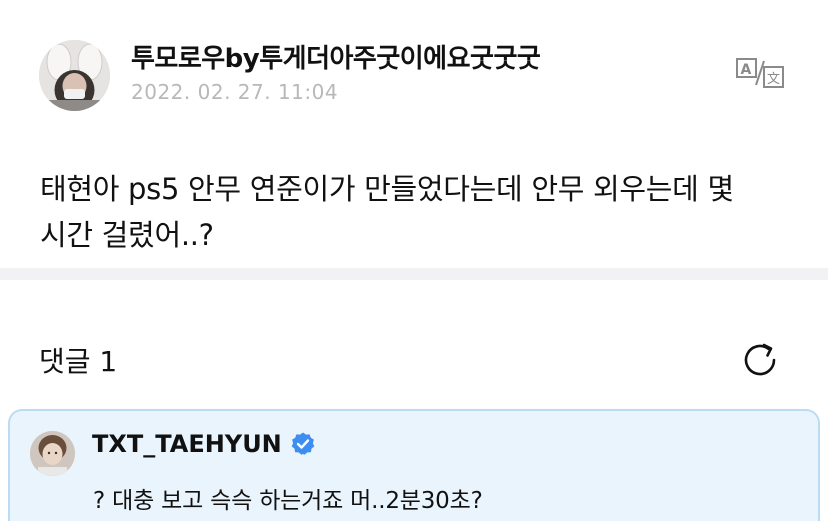 Image resolution: width=828 pixels, height=521 pixels. What do you see at coordinates (773, 79) in the screenshot?
I see `svg-text: 文` at bounding box center [773, 79].